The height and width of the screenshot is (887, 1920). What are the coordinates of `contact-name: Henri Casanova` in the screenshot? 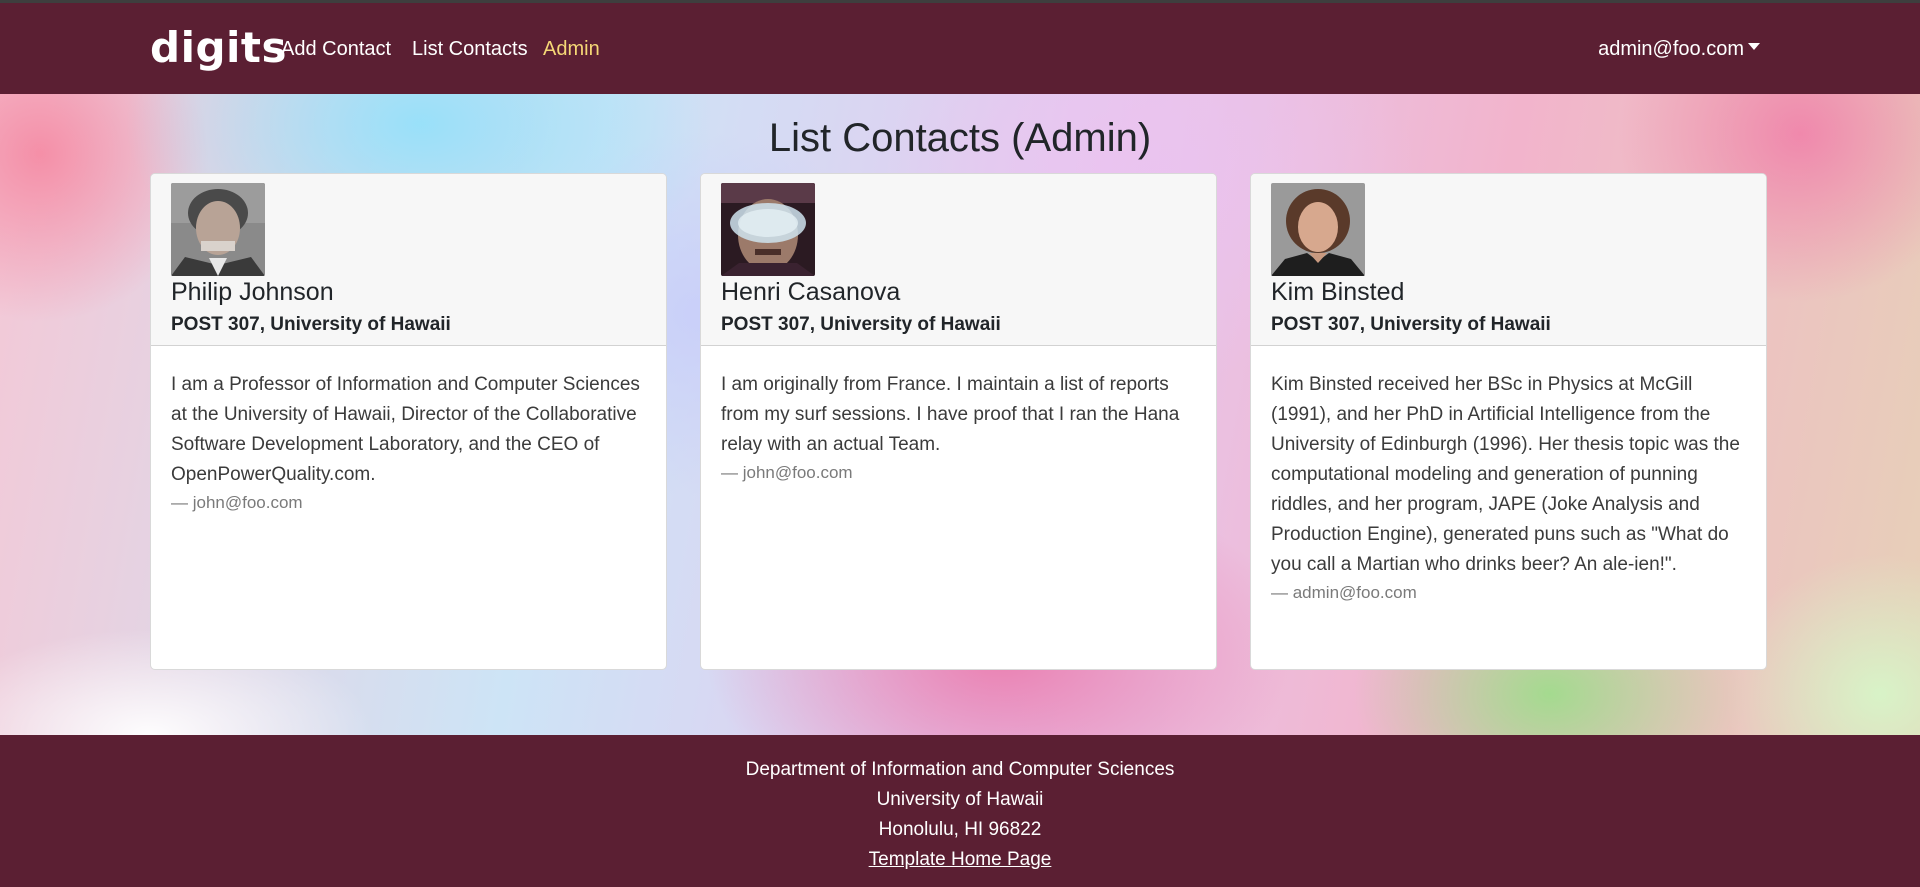 It's located at (811, 292).